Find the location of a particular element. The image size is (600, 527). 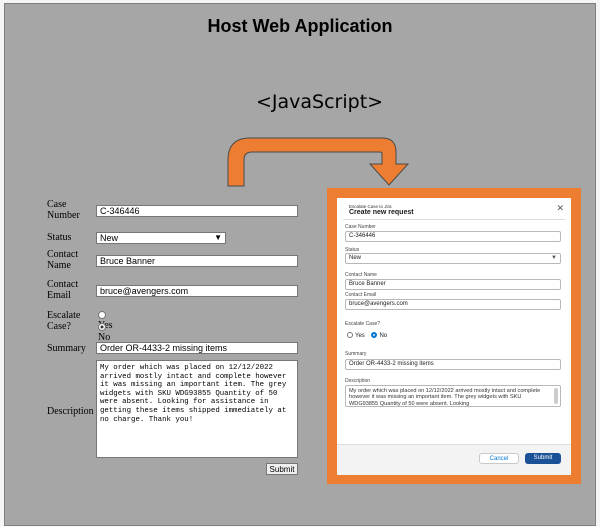

modal-case-number-input: C-346446 is located at coordinates (453, 236).